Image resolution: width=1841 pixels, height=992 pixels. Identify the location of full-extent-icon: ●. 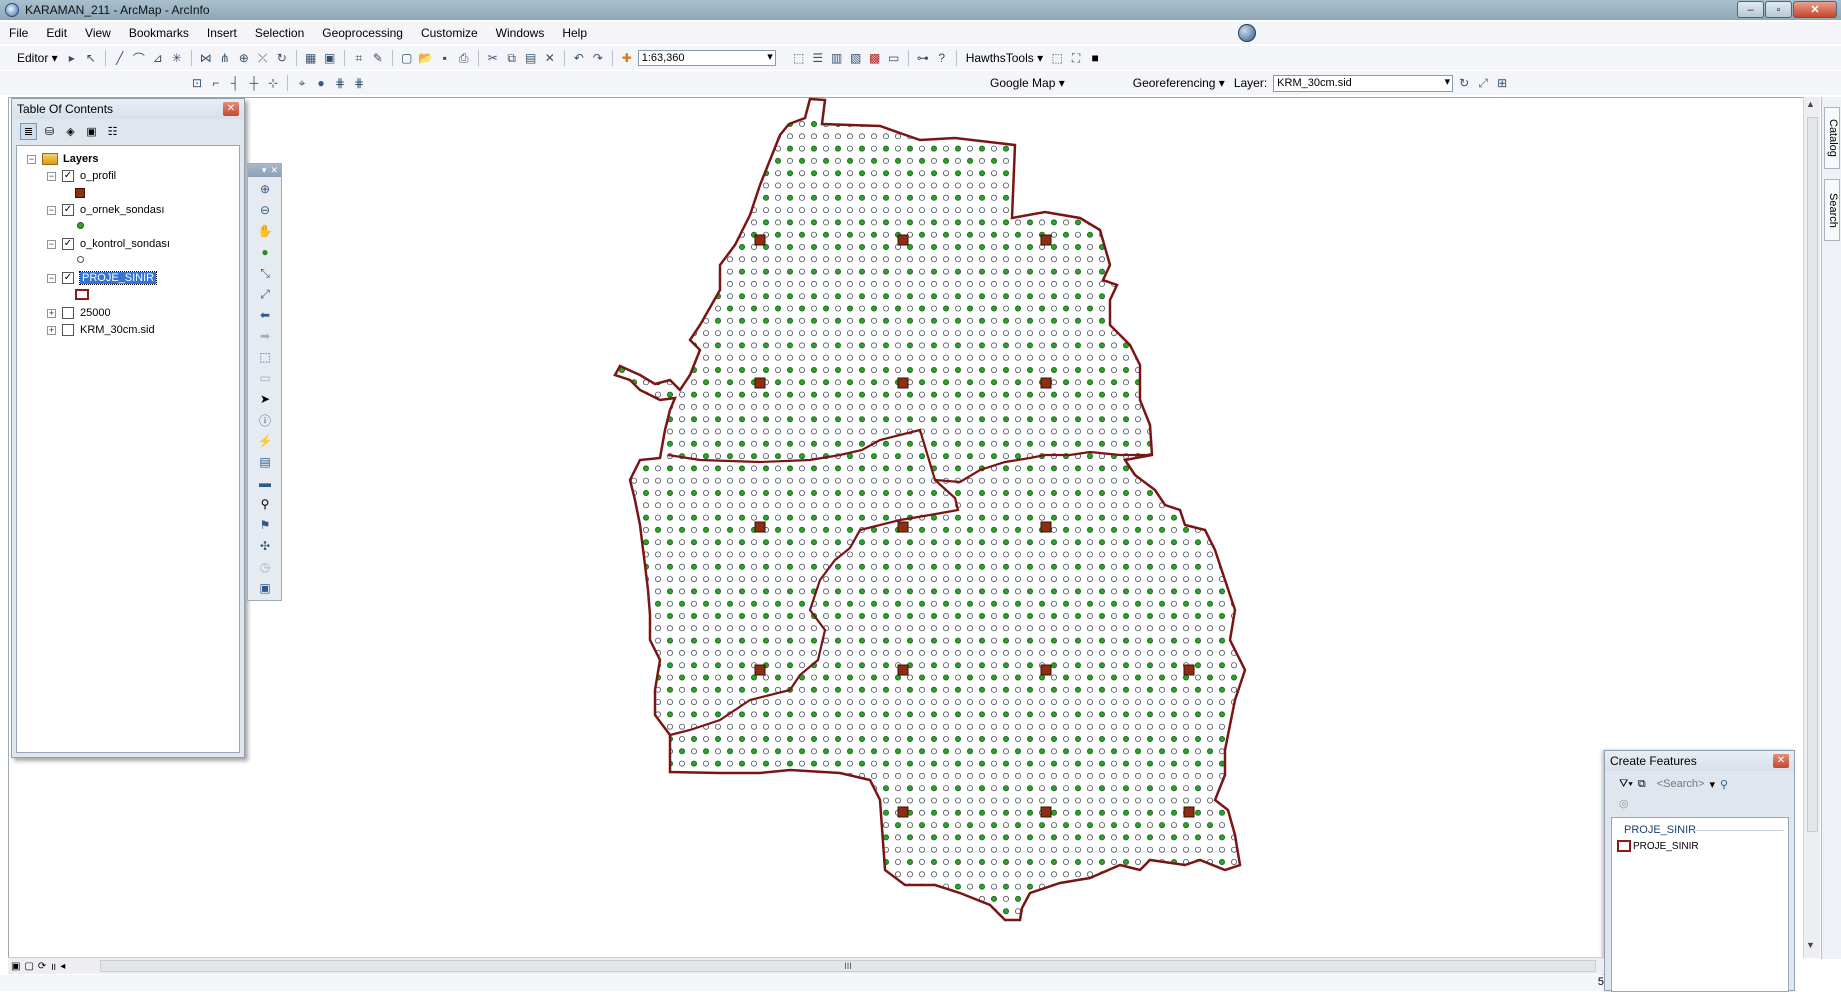
(265, 252).